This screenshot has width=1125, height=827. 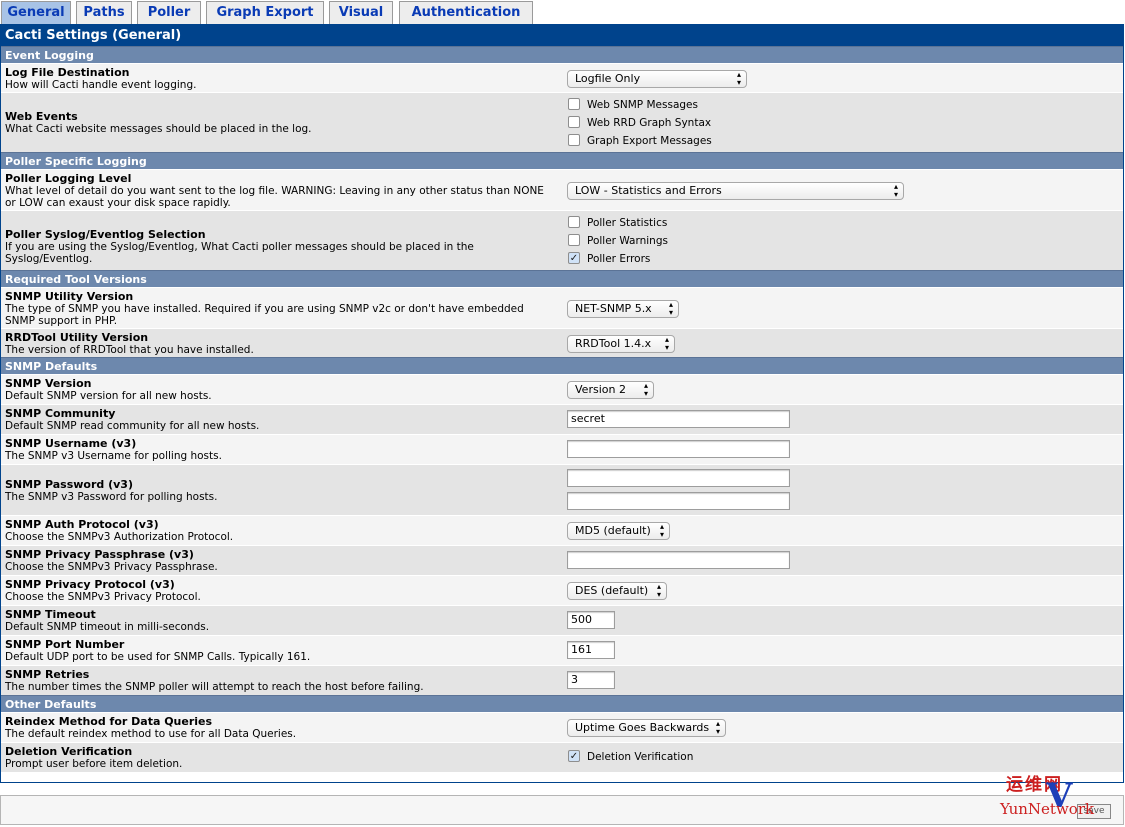 I want to click on action-bar, so click(x=562, y=810).